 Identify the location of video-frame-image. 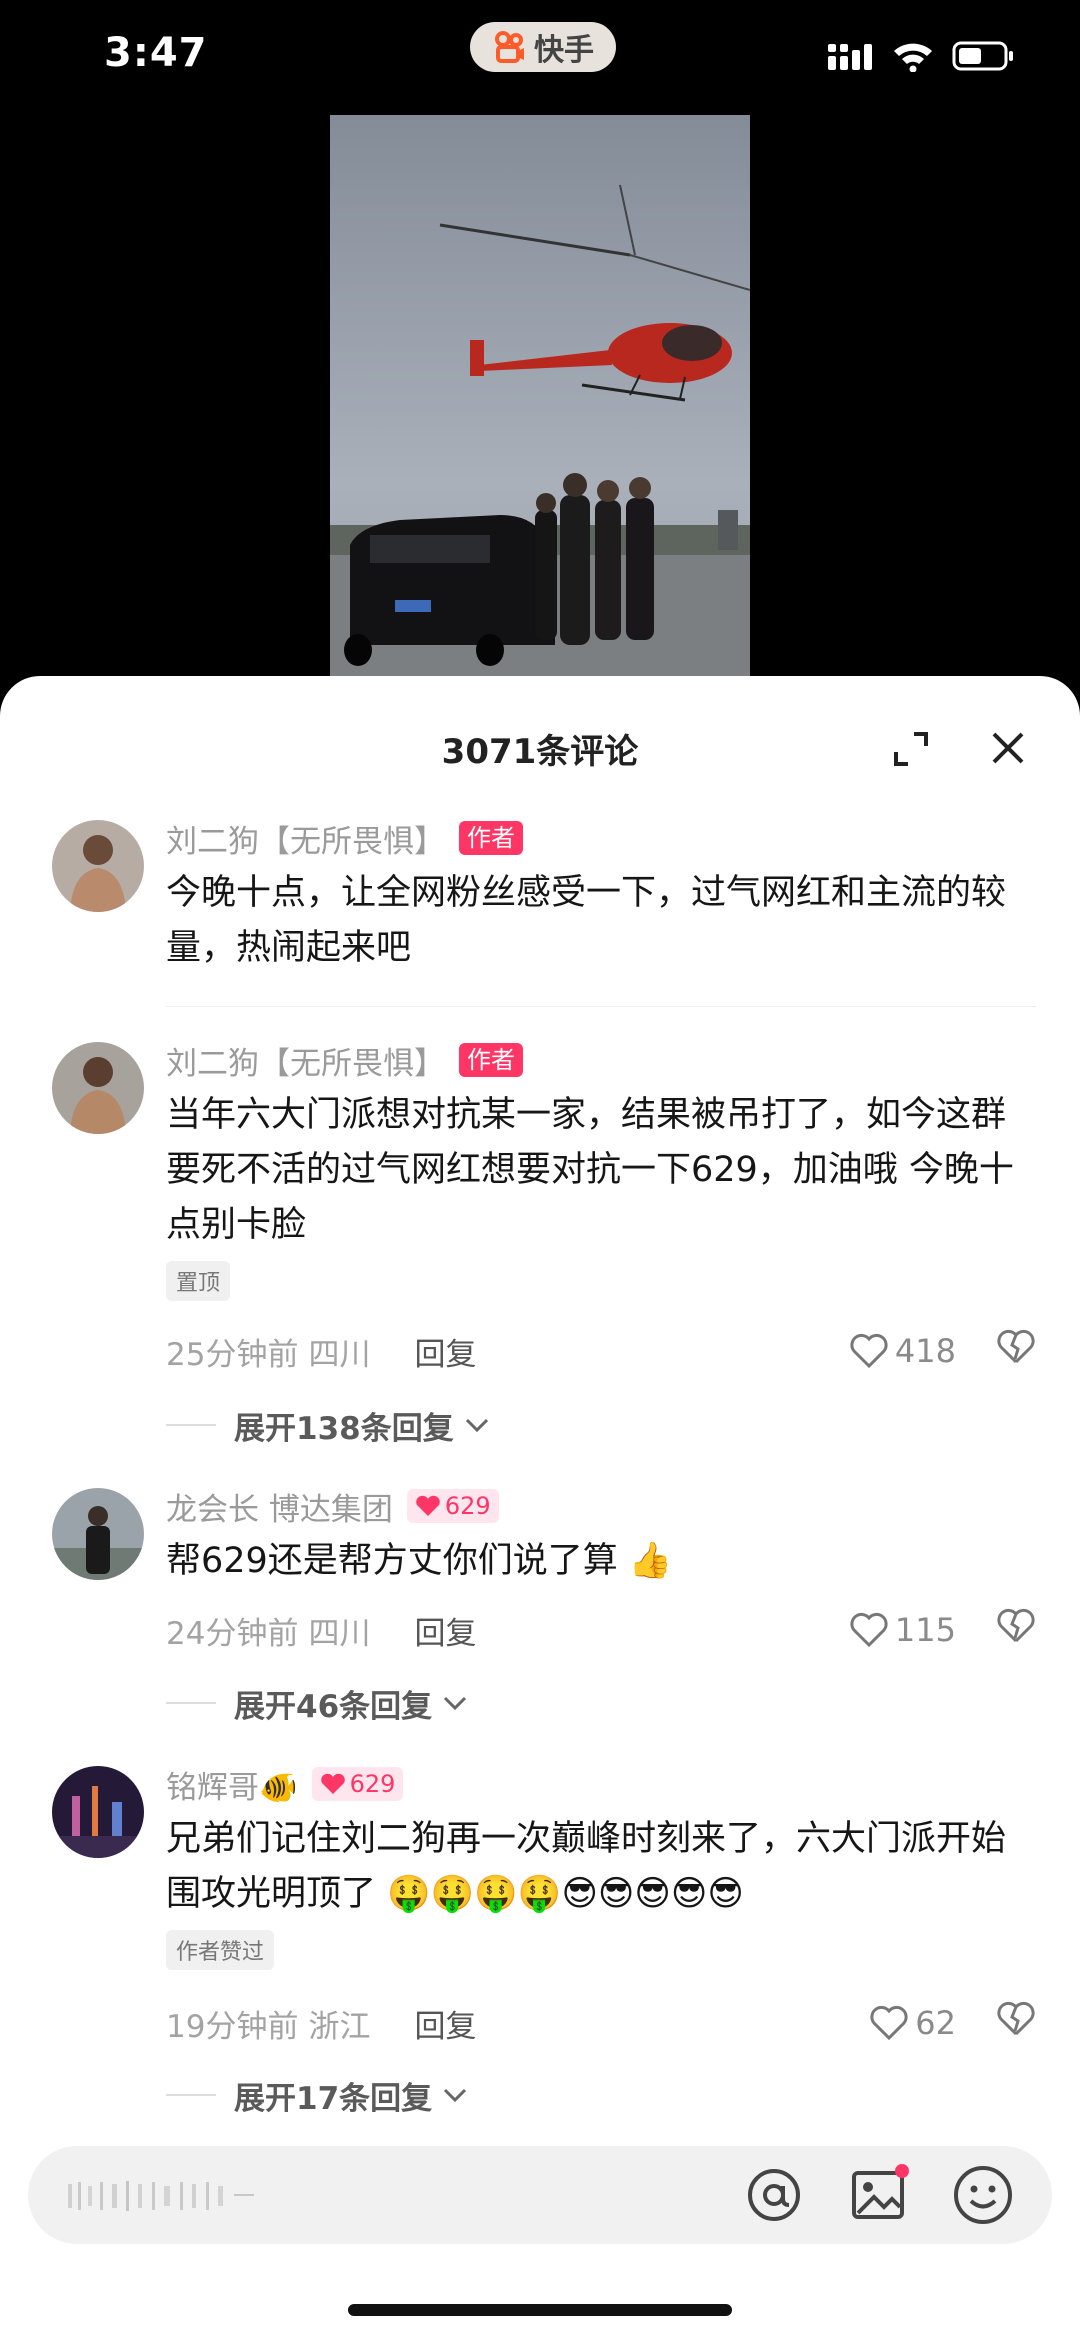
(540, 397).